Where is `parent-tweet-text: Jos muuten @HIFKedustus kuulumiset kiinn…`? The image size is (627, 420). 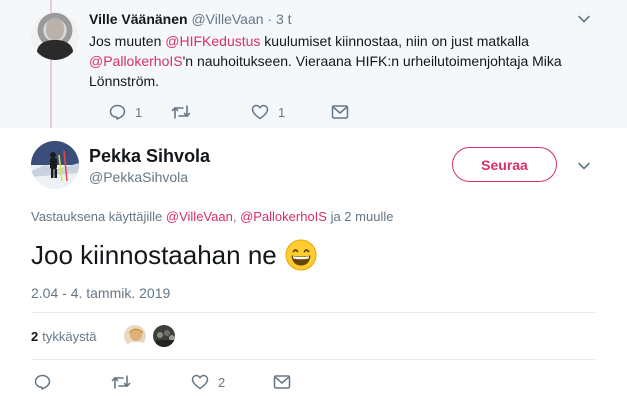 parent-tweet-text: Jos muuten @HIFKedustus kuulumiset kiinn… is located at coordinates (339, 61).